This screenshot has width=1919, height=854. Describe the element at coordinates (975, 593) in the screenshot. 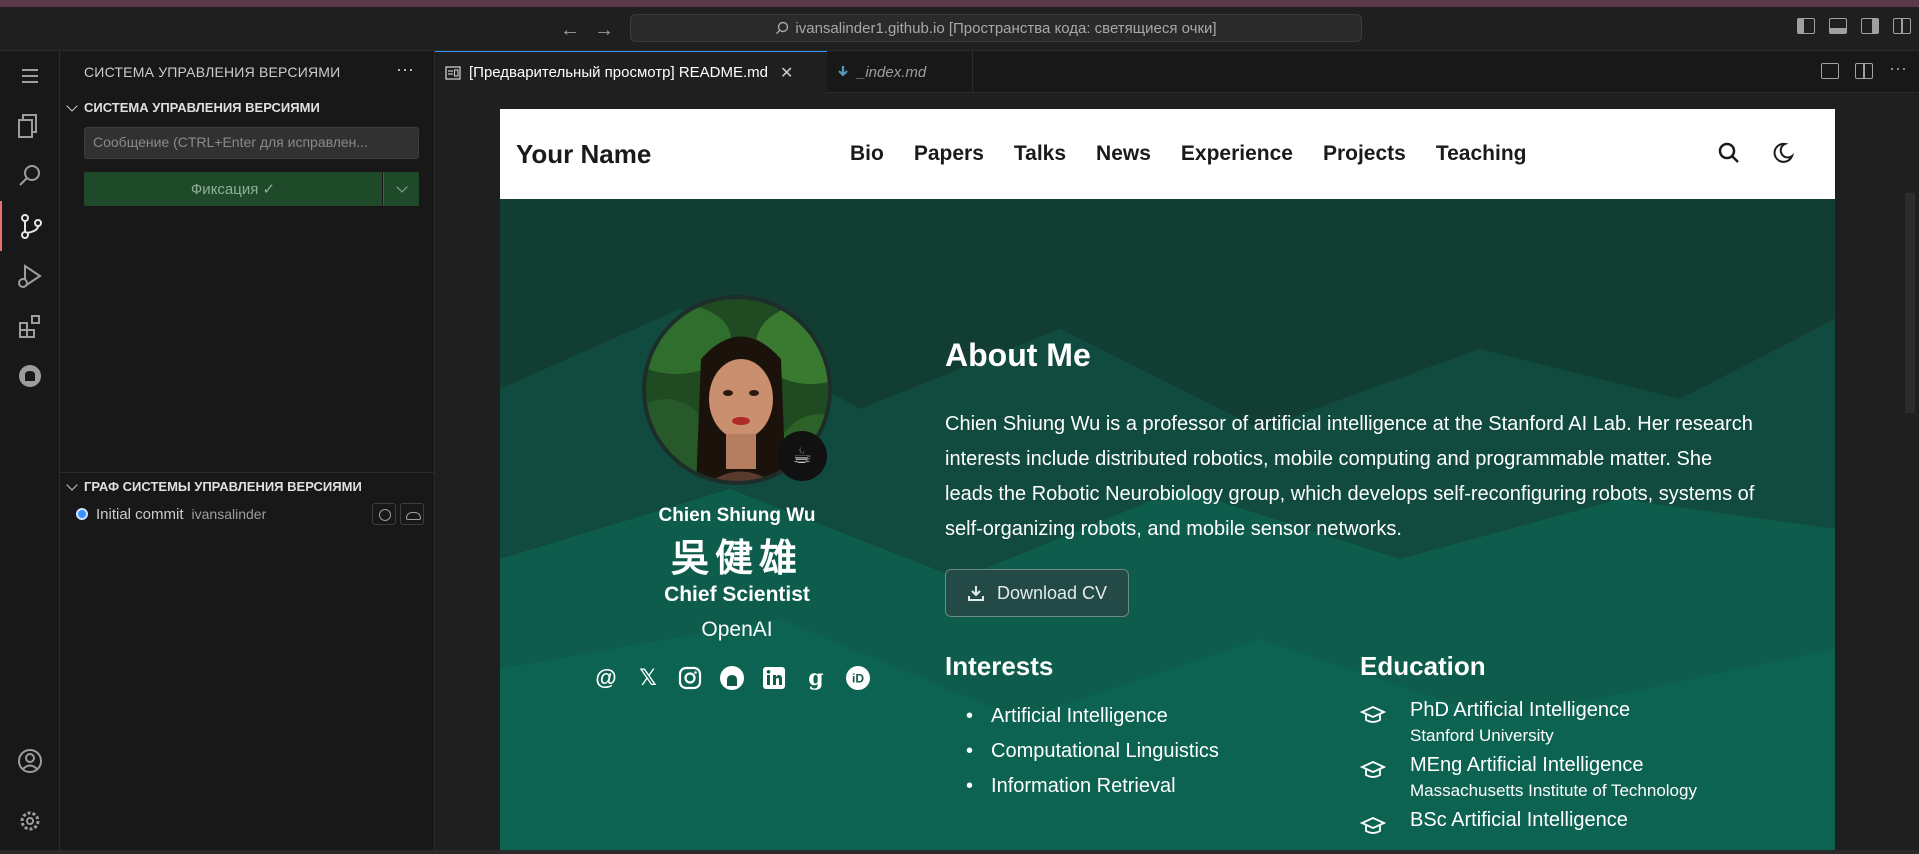

I see `download-icon` at that location.